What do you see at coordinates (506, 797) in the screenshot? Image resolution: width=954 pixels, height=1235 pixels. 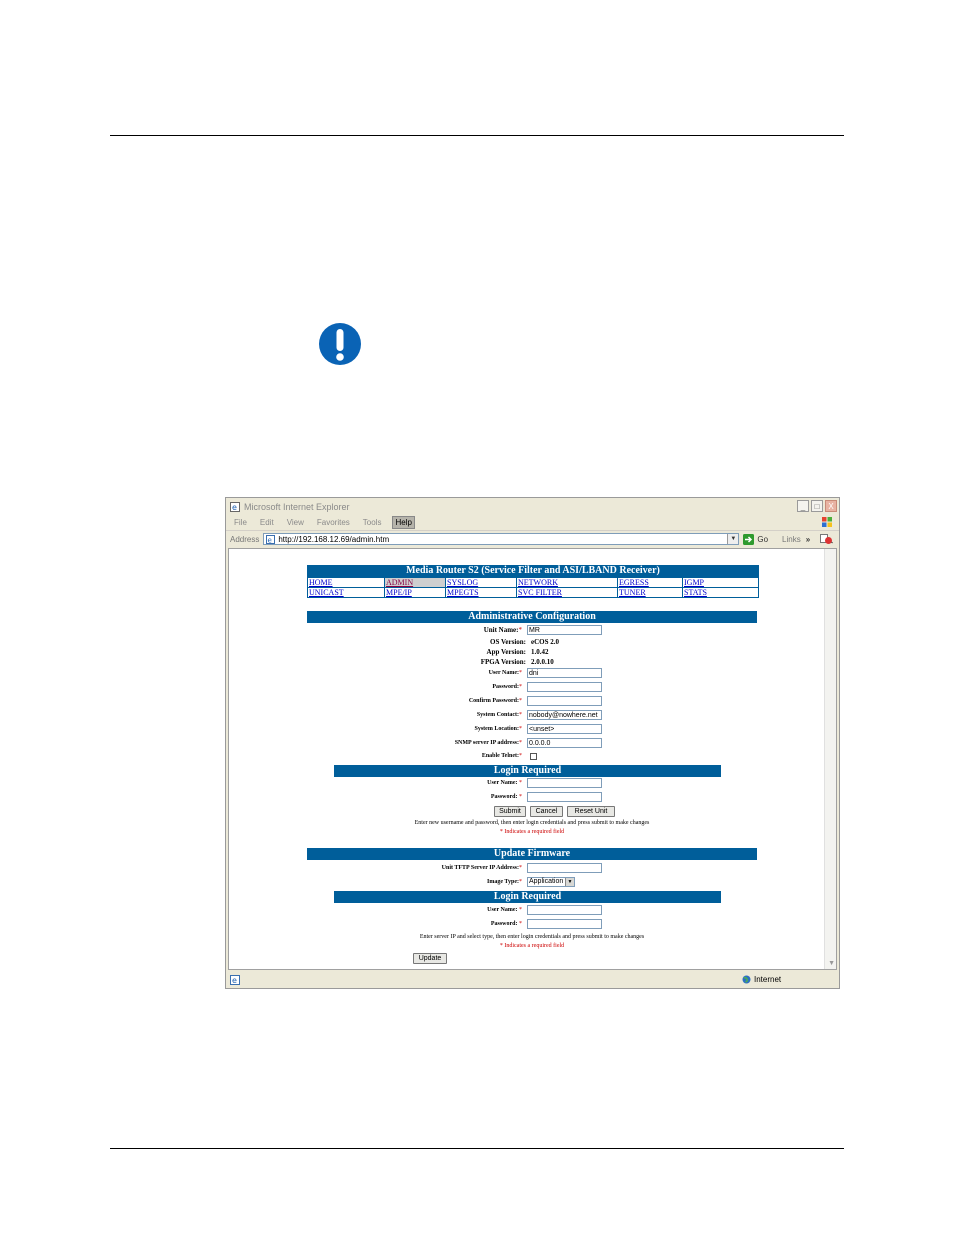 I see `login-password-label: Password: *` at bounding box center [506, 797].